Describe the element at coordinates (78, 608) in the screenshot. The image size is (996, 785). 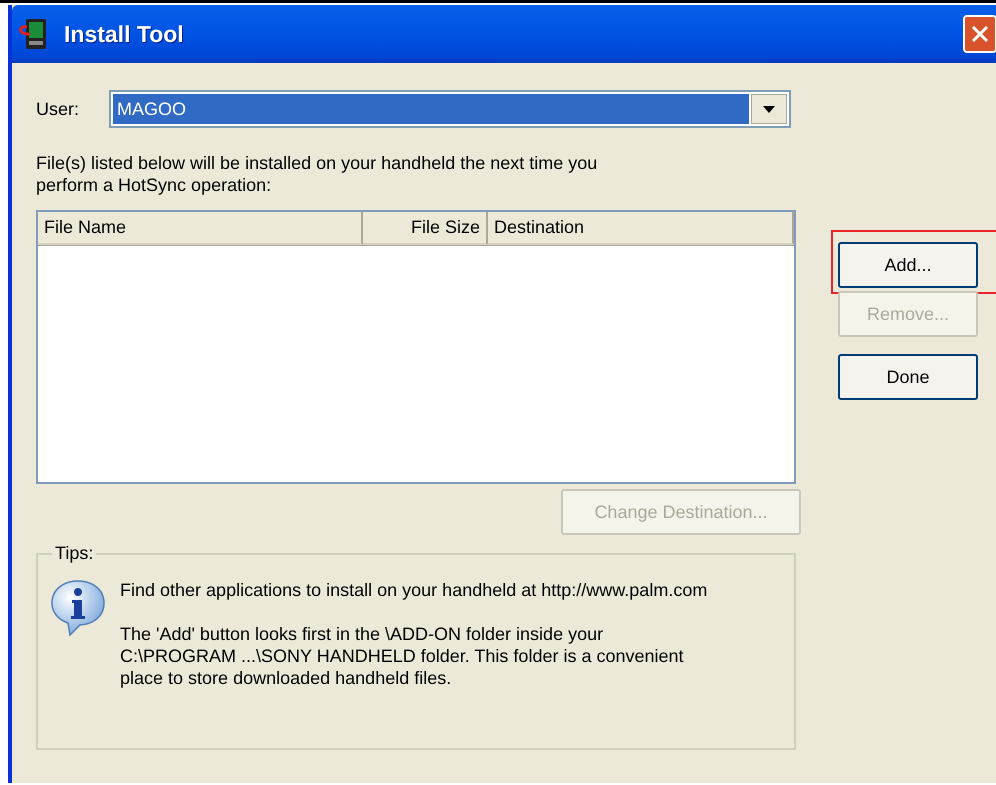
I see `info-icon` at that location.